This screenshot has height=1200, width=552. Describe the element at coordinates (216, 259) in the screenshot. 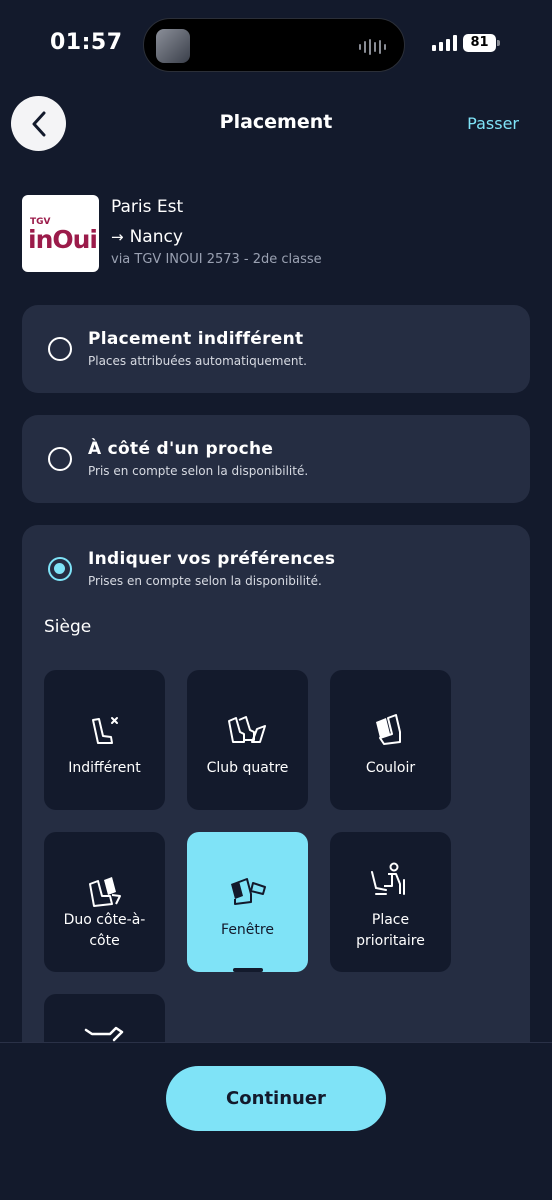

I see `trip-via: via TGV INOUI 2573 - 2de classe` at that location.